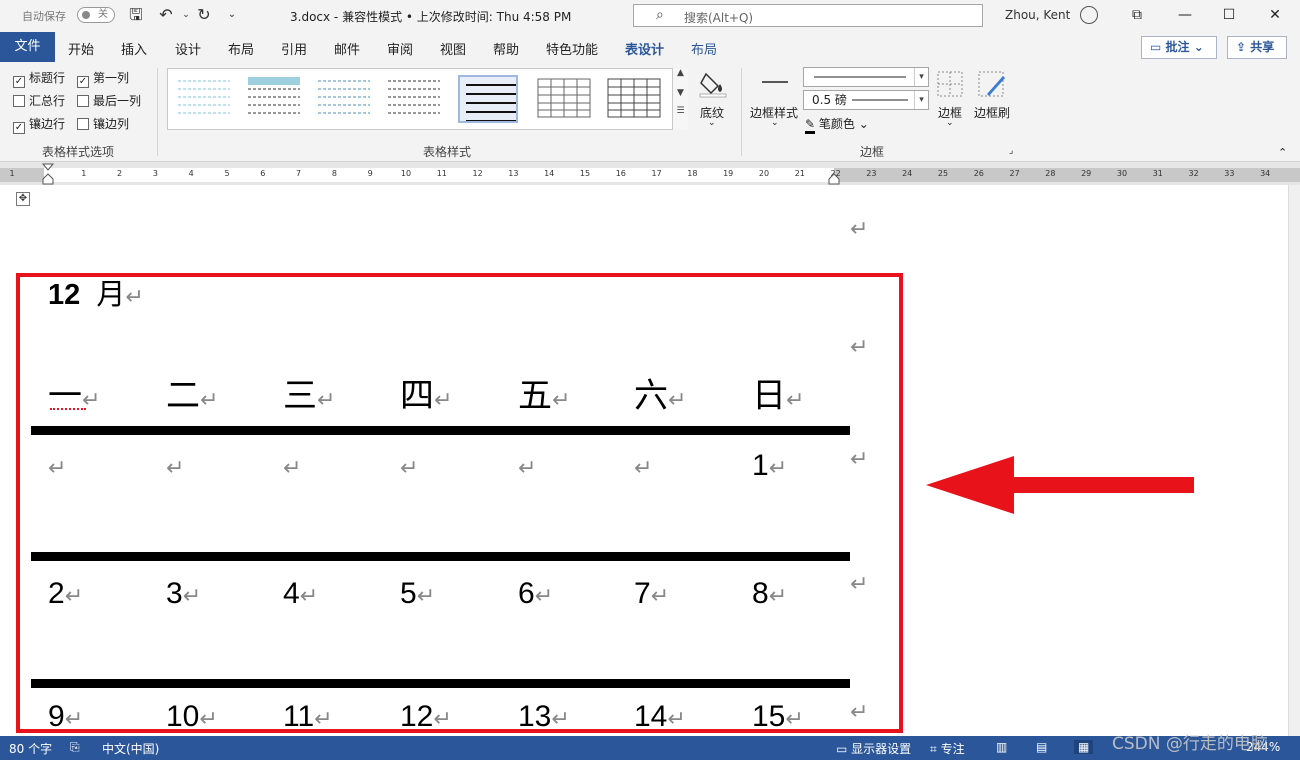 This screenshot has width=1300, height=760. I want to click on annotation-arrow-icon, so click(1060, 485).